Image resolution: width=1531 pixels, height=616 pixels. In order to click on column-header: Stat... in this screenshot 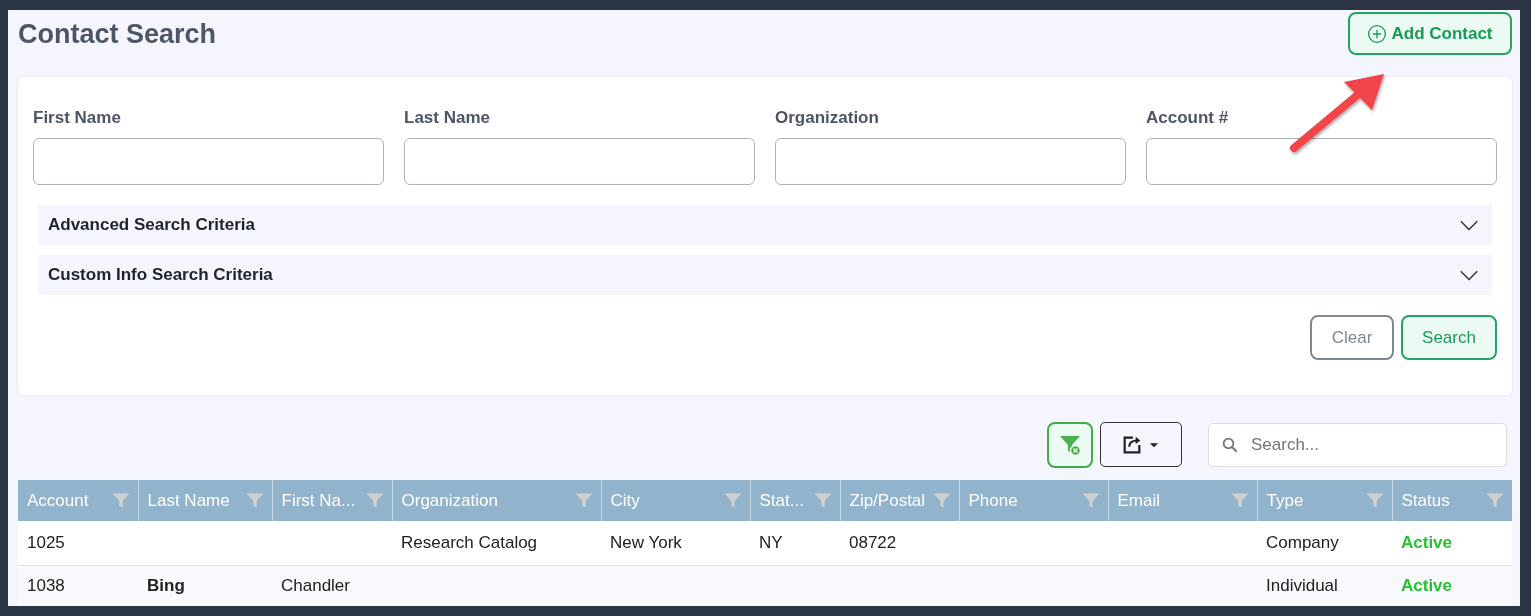, I will do `click(795, 500)`.